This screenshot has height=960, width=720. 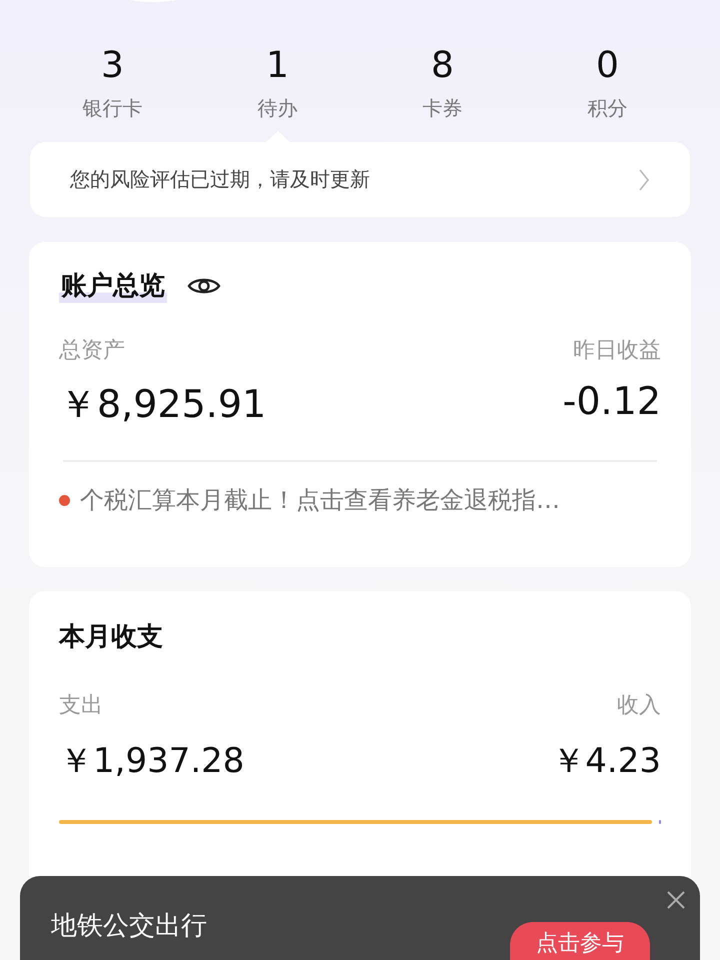 I want to click on join-button: 点击参与, so click(x=580, y=941).